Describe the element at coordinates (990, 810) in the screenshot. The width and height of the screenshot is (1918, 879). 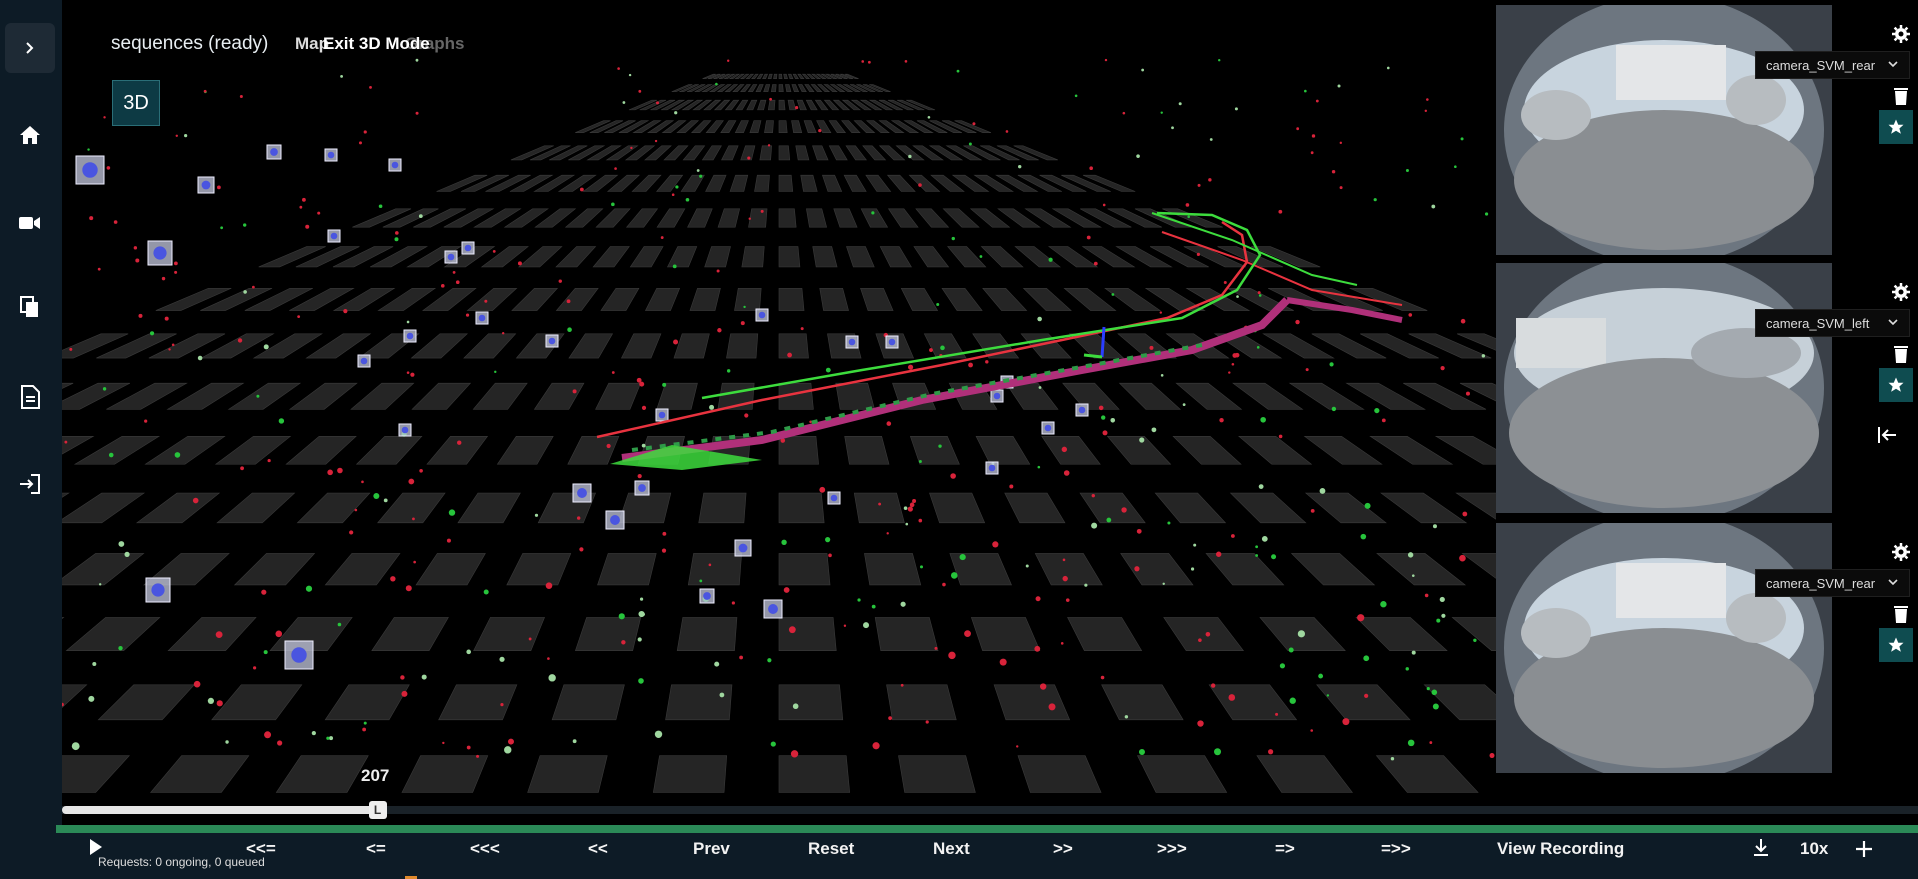
I see `timeline-slider: L` at that location.